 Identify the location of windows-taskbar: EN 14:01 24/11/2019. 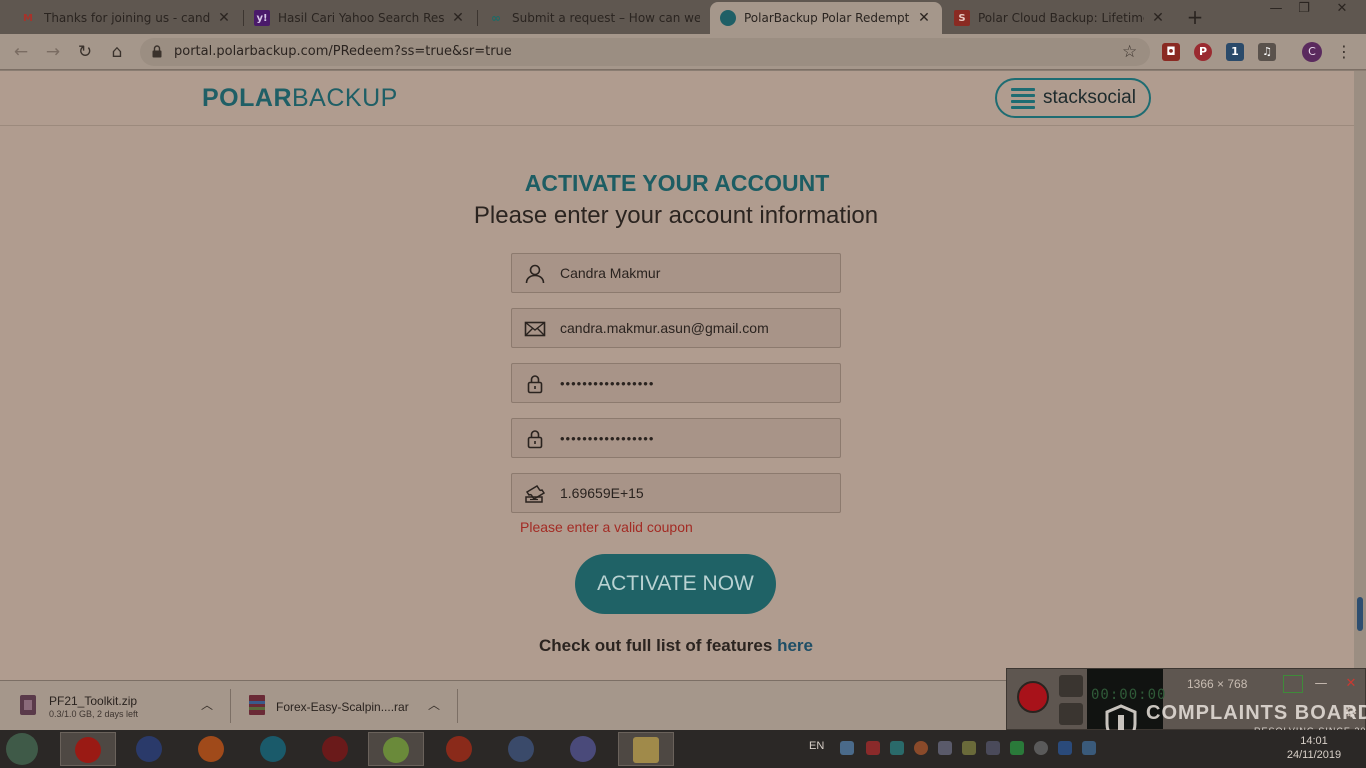
(683, 749).